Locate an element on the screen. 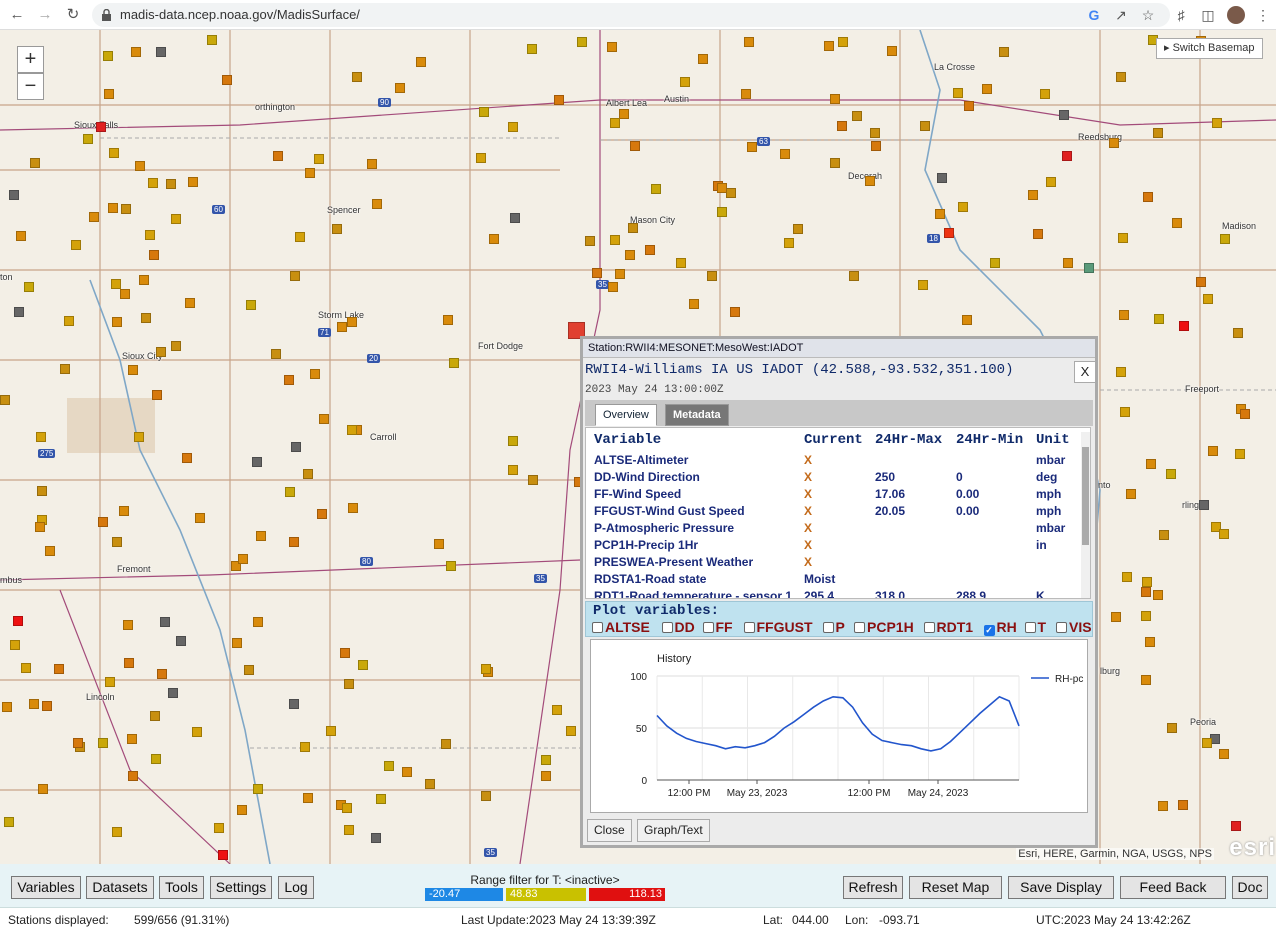 Image resolution: width=1276 pixels, height=932 pixels. tab-overview: Overview is located at coordinates (626, 415).